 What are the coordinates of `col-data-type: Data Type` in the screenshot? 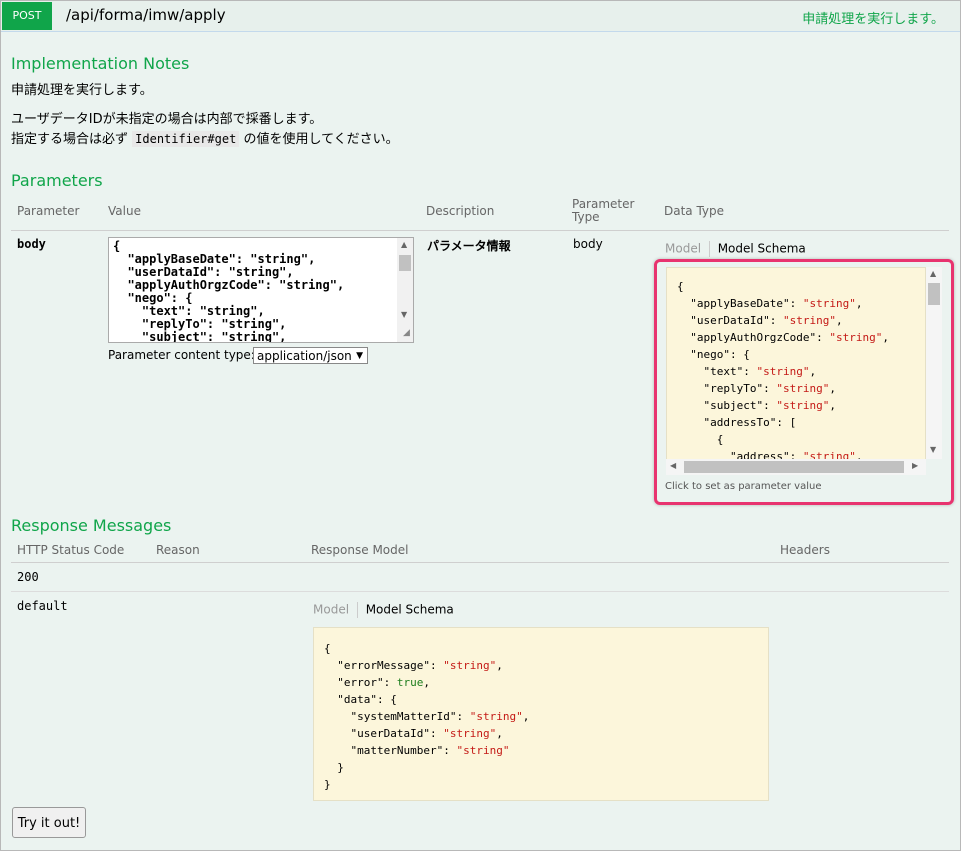 It's located at (694, 211).